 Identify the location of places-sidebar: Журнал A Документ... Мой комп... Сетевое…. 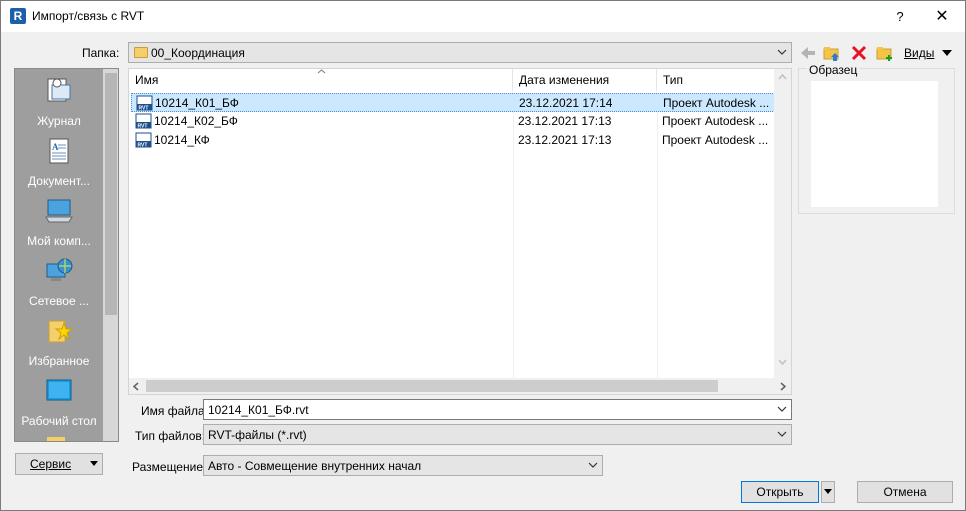
(66, 255).